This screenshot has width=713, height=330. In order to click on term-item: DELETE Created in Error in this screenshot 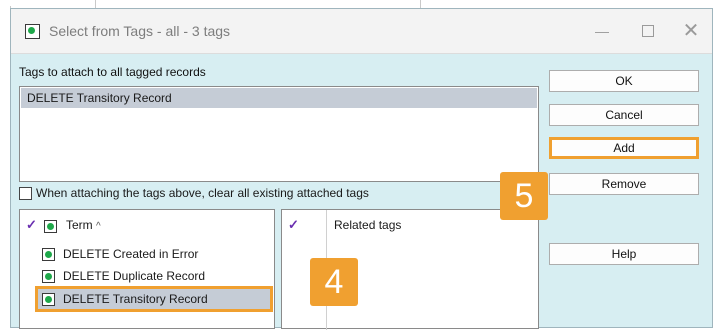, I will do `click(120, 254)`.